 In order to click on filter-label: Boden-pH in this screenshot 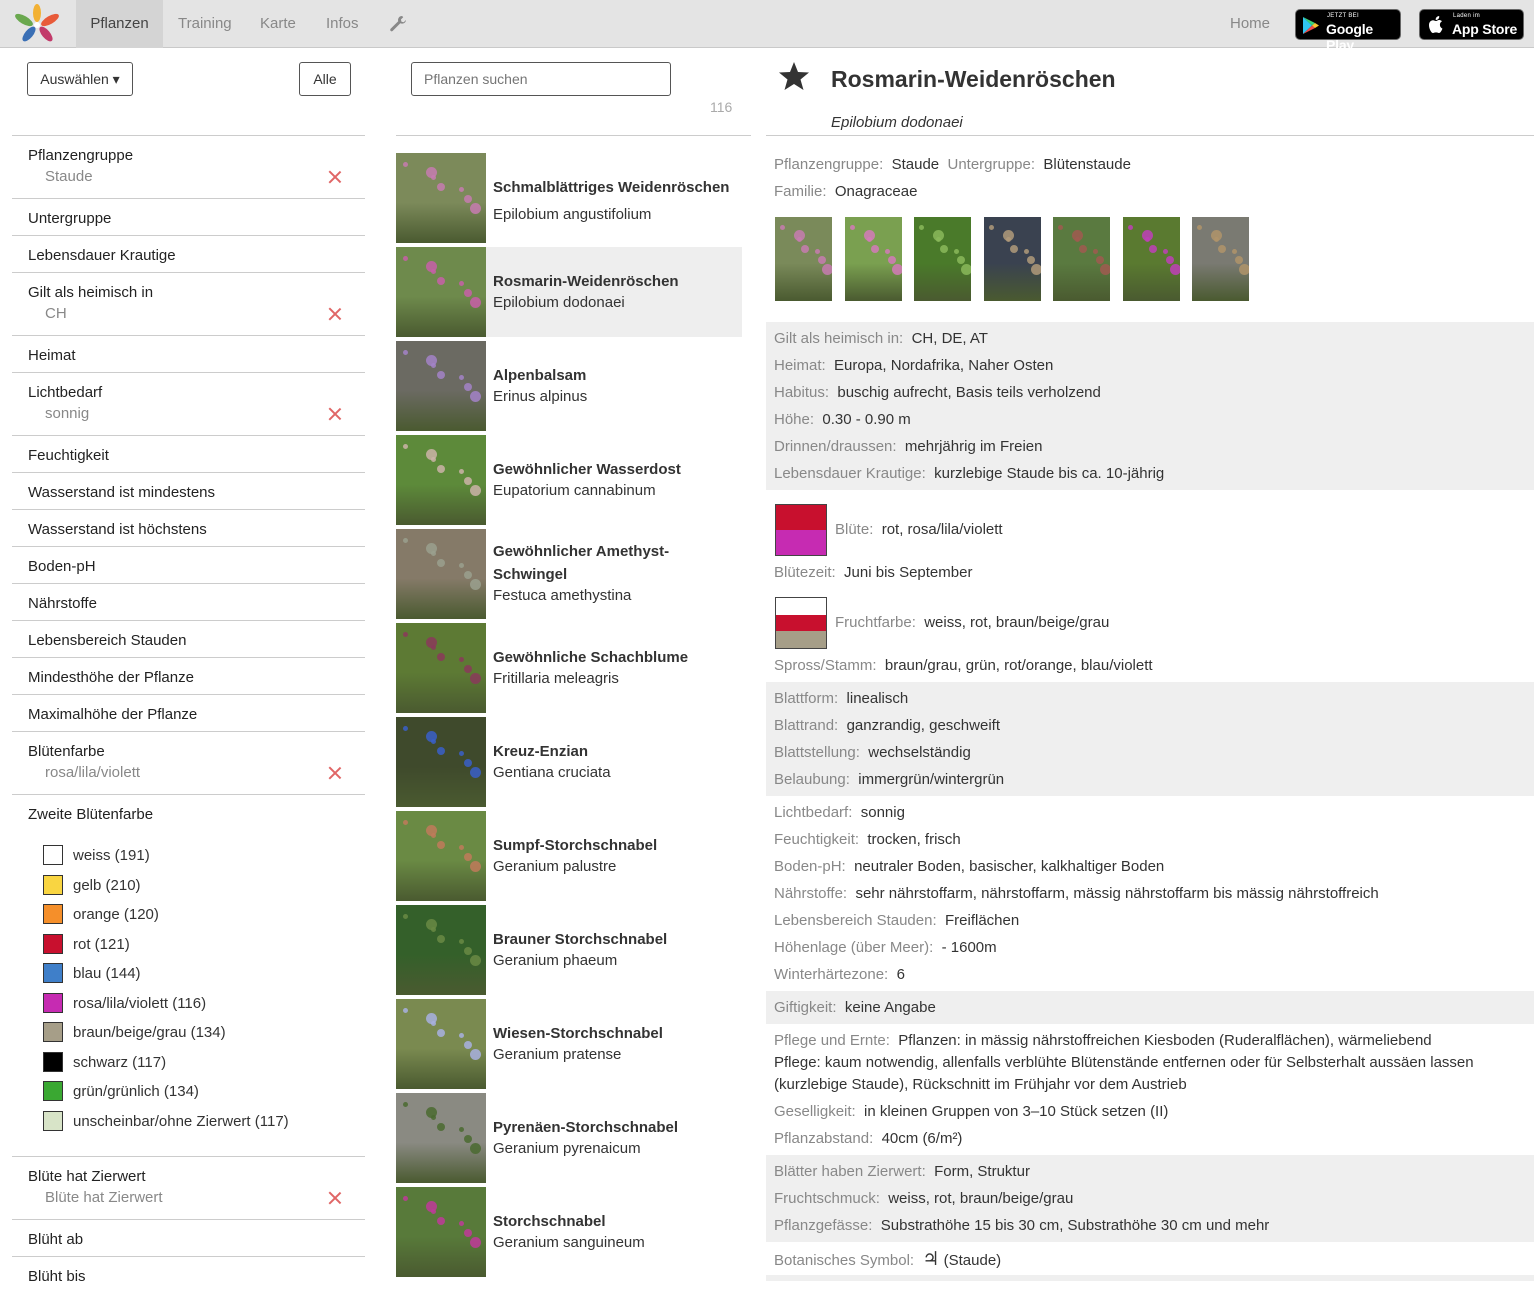, I will do `click(62, 566)`.